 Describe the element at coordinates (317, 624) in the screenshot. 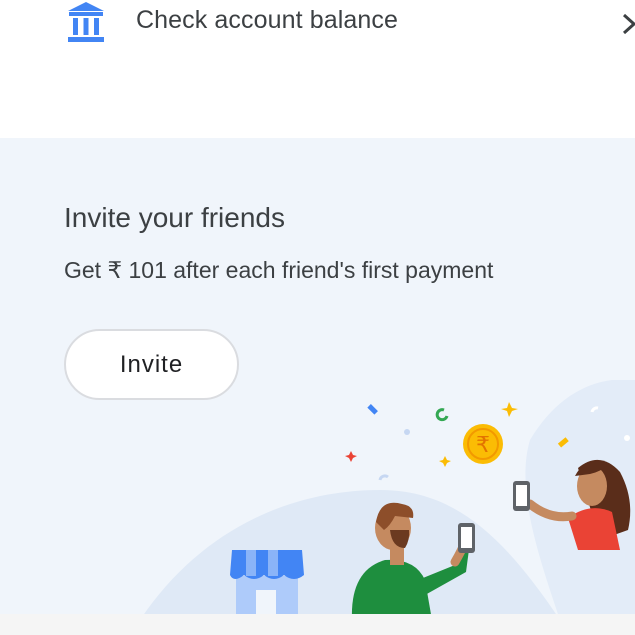

I see `bottom-strip` at that location.